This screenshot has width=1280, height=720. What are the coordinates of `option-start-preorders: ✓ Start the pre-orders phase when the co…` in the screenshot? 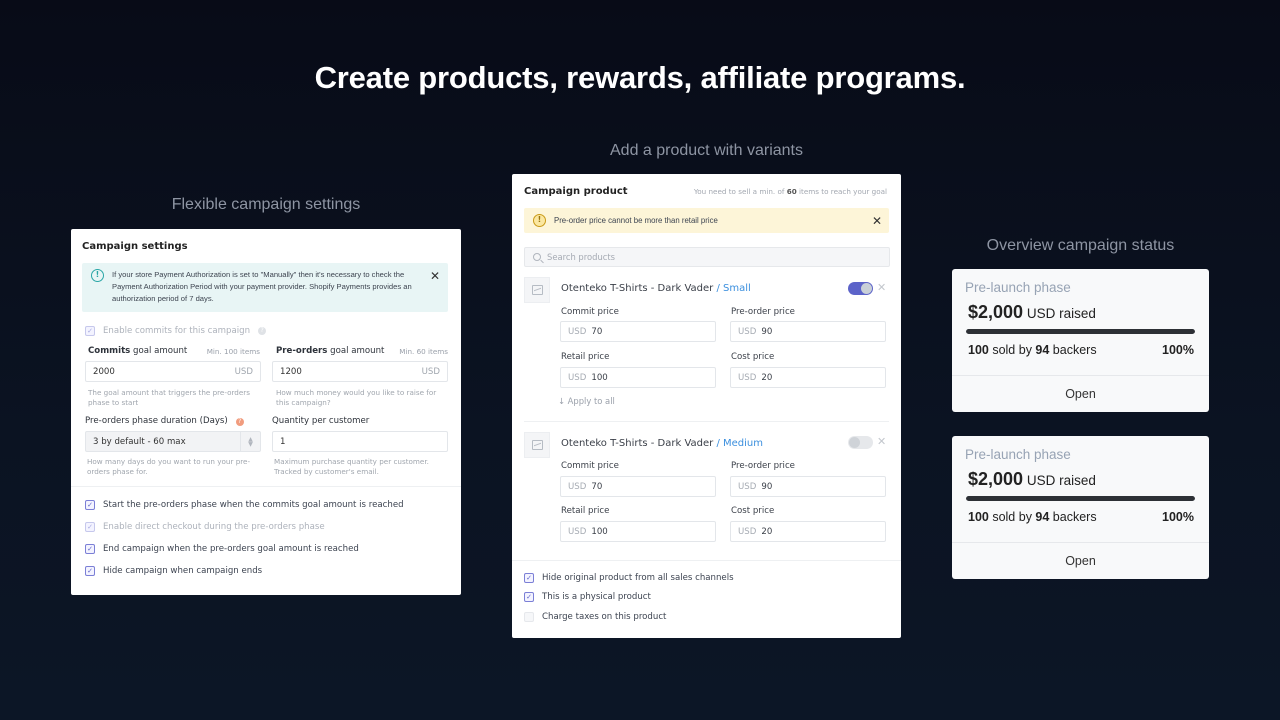 It's located at (244, 505).